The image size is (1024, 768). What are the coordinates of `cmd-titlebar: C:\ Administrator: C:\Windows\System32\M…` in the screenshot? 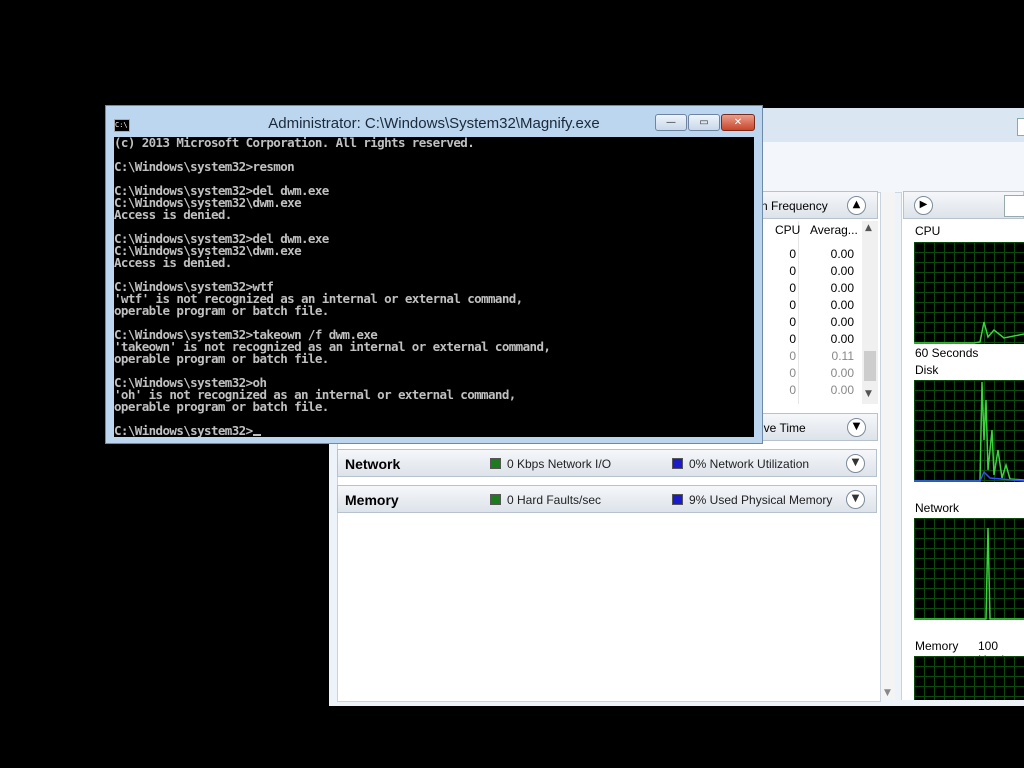 It's located at (434, 121).